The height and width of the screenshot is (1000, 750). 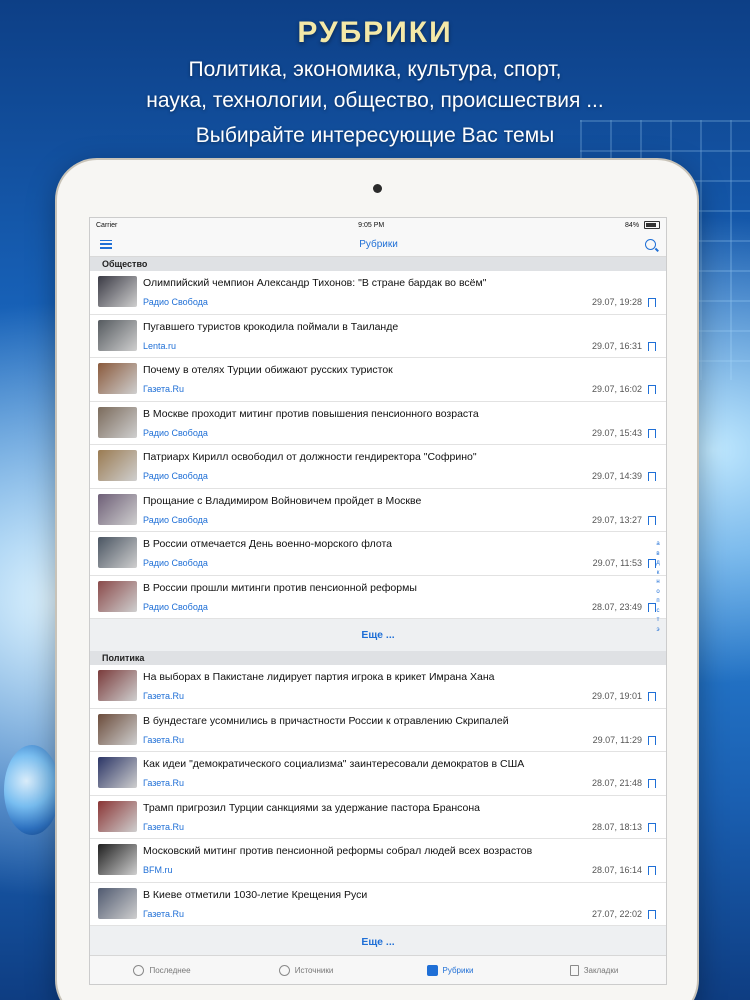 I want to click on news-time: 28.07, 16:14, so click(x=616, y=870).